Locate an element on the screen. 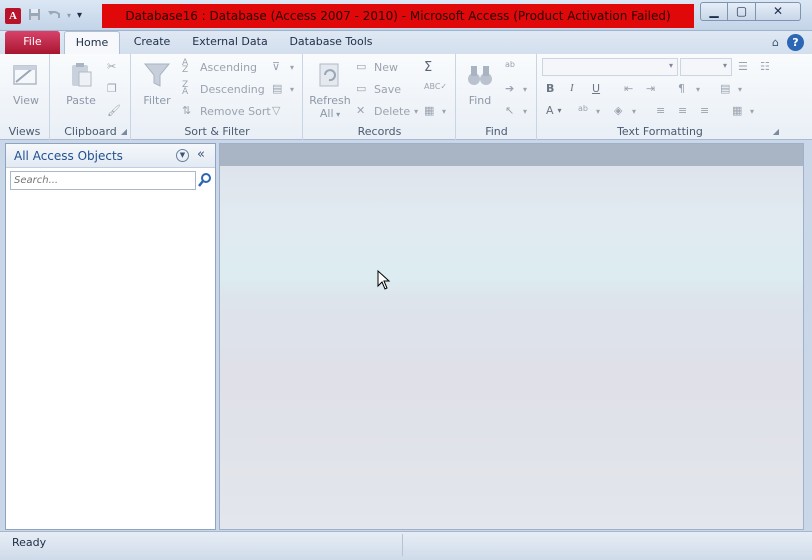 This screenshot has height=560, width=812. increase-indent-button: ⇥ is located at coordinates (653, 89).